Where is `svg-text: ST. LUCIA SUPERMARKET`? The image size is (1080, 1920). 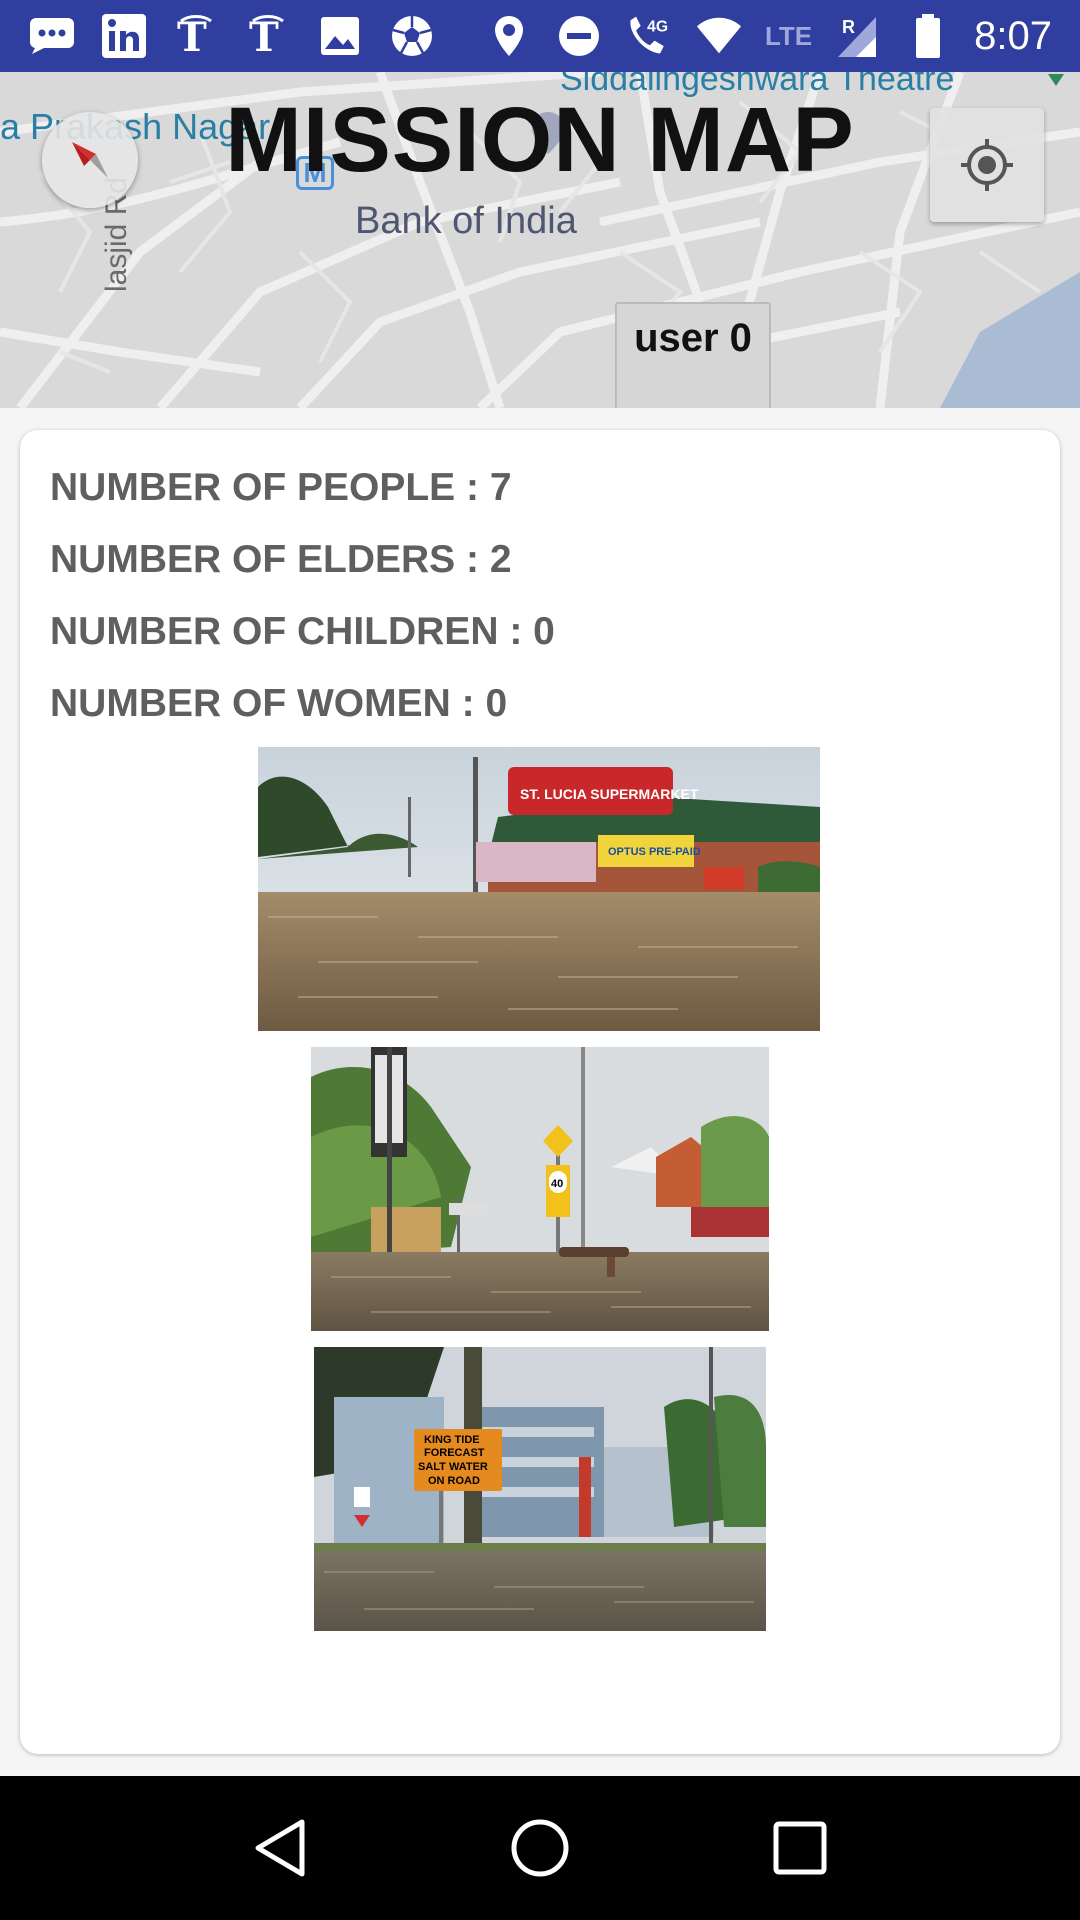 svg-text: ST. LUCIA SUPERMARKET is located at coordinates (609, 794).